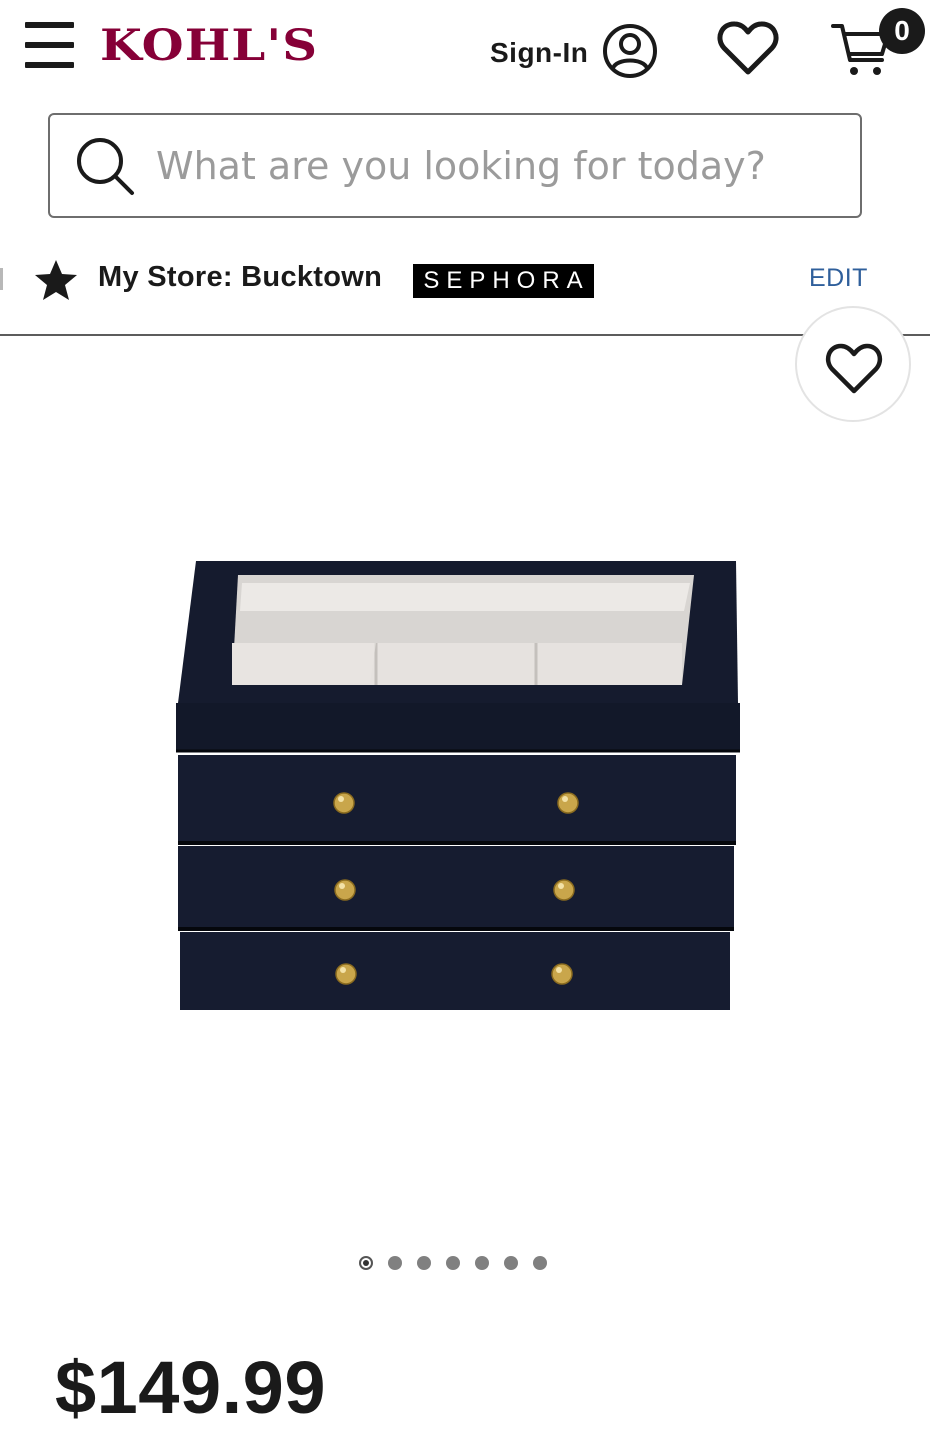  Describe the element at coordinates (56, 280) in the screenshot. I see `star-icon` at that location.